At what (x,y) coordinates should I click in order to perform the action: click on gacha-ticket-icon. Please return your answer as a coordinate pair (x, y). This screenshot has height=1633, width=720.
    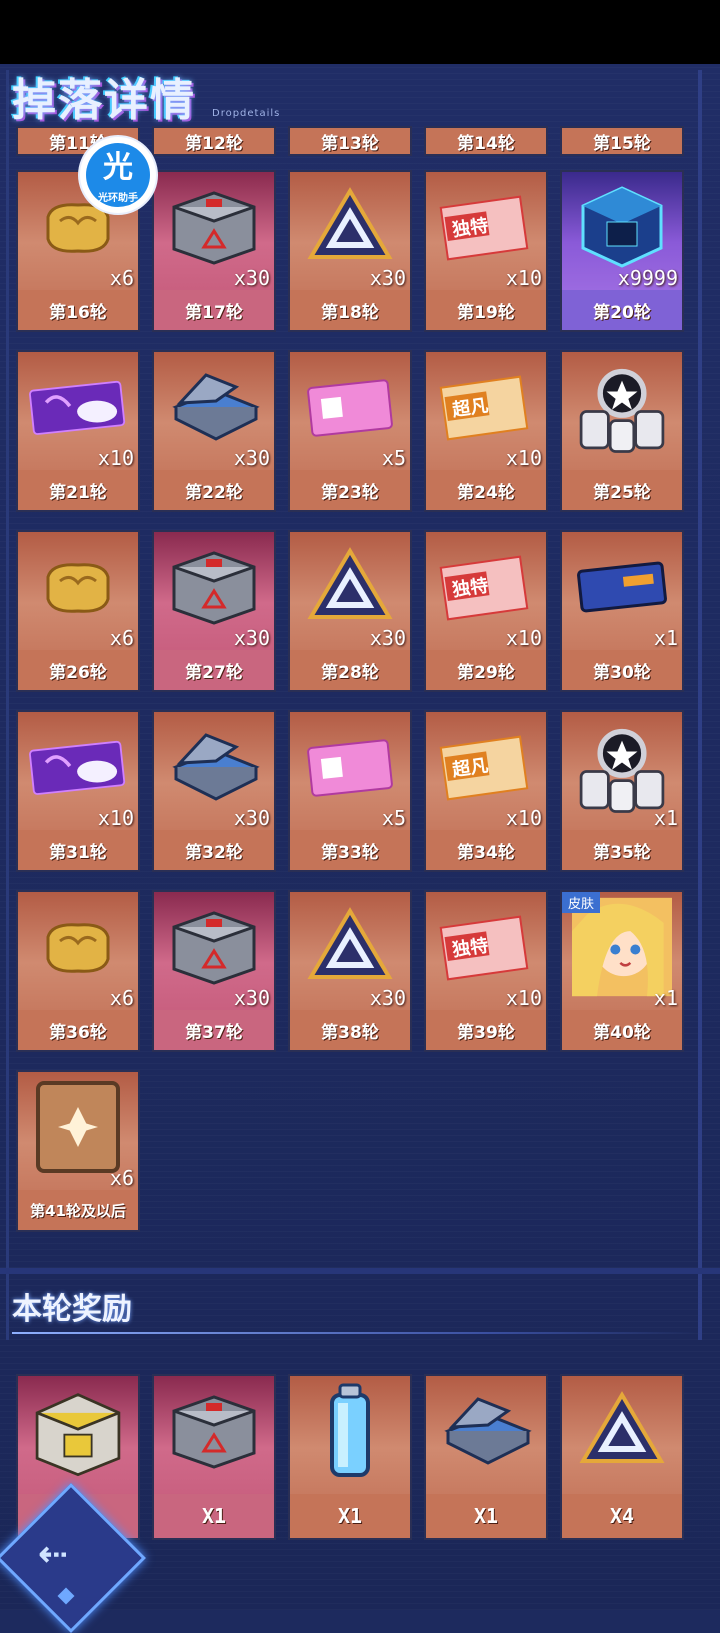
    Looking at the image, I should click on (78, 407).